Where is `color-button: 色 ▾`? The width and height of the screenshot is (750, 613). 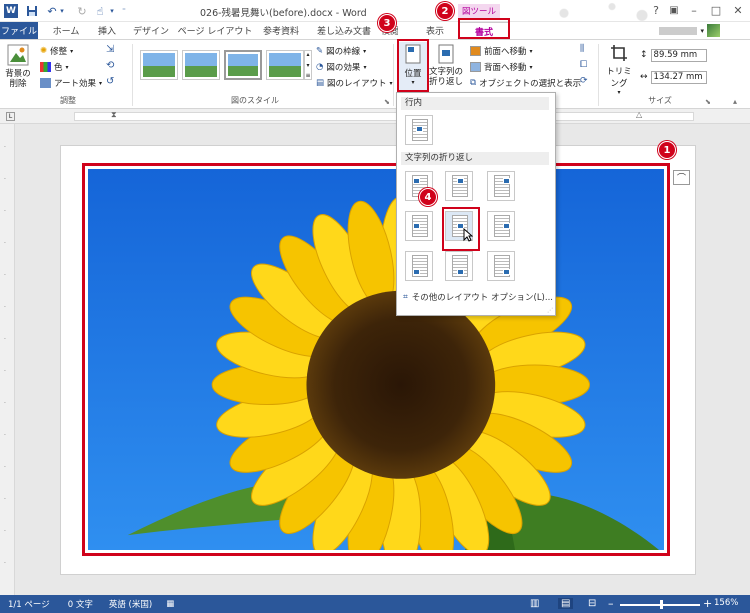
color-button: 色 ▾ is located at coordinates (54, 67).